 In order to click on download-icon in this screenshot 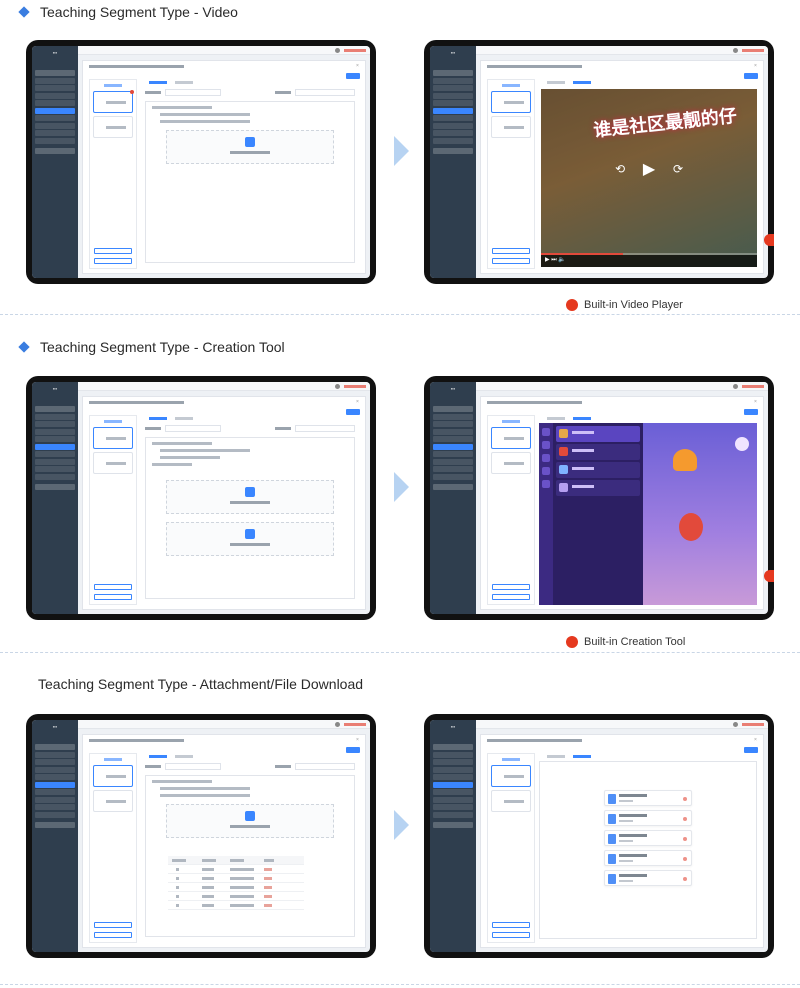, I will do `click(685, 819)`.